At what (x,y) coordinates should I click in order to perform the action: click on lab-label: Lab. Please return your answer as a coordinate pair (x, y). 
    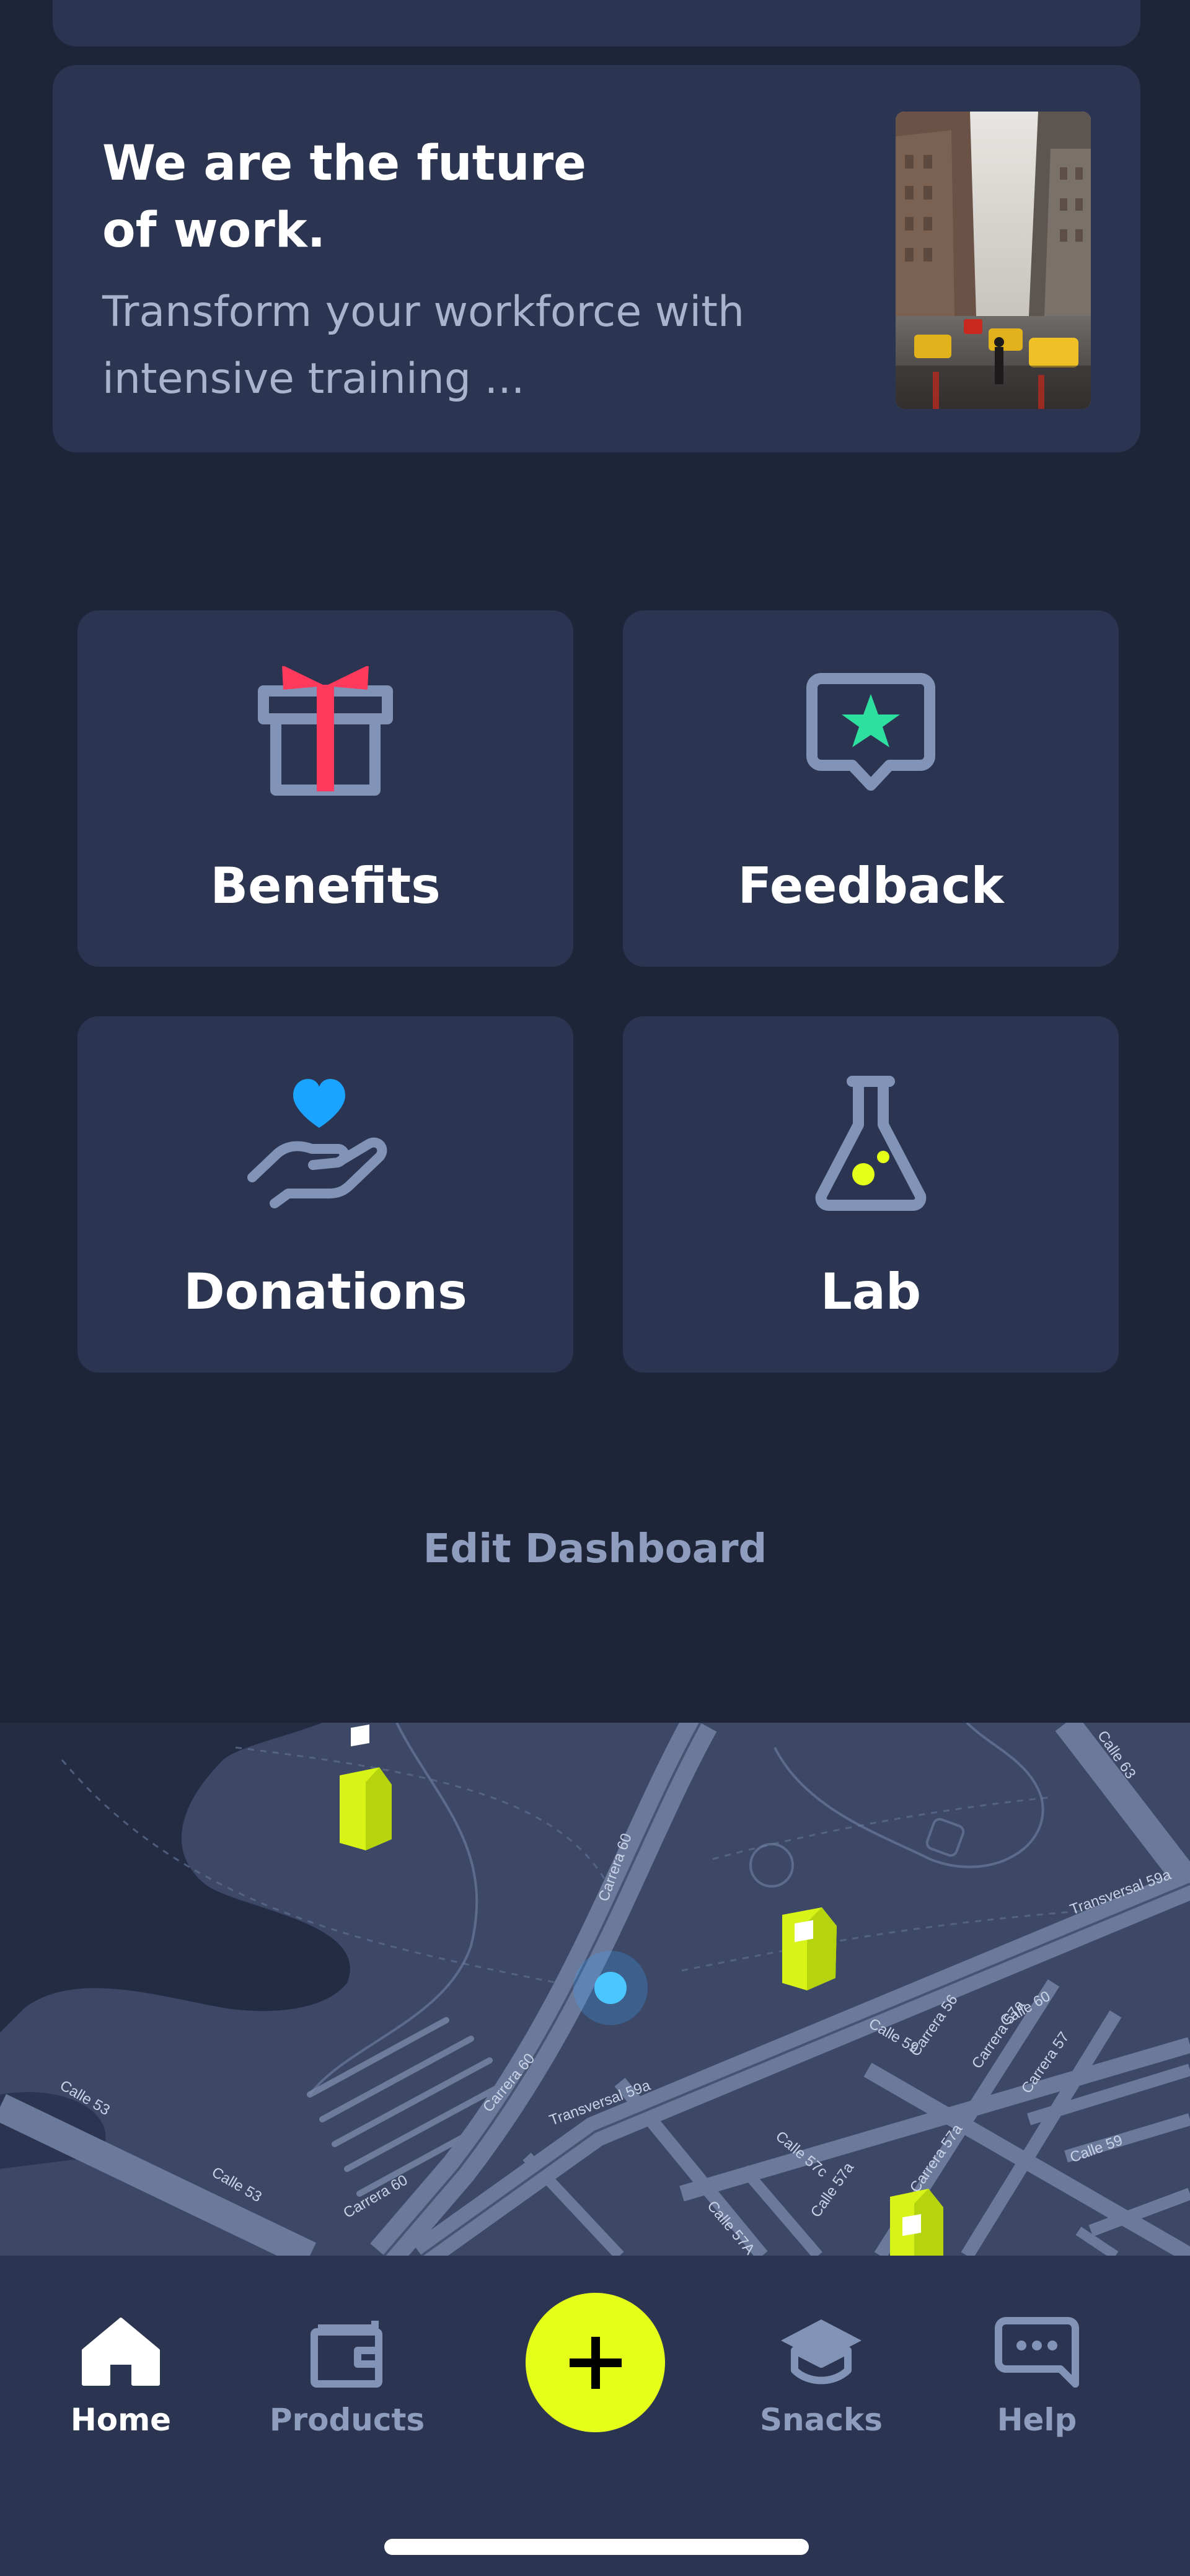
    Looking at the image, I should click on (871, 1292).